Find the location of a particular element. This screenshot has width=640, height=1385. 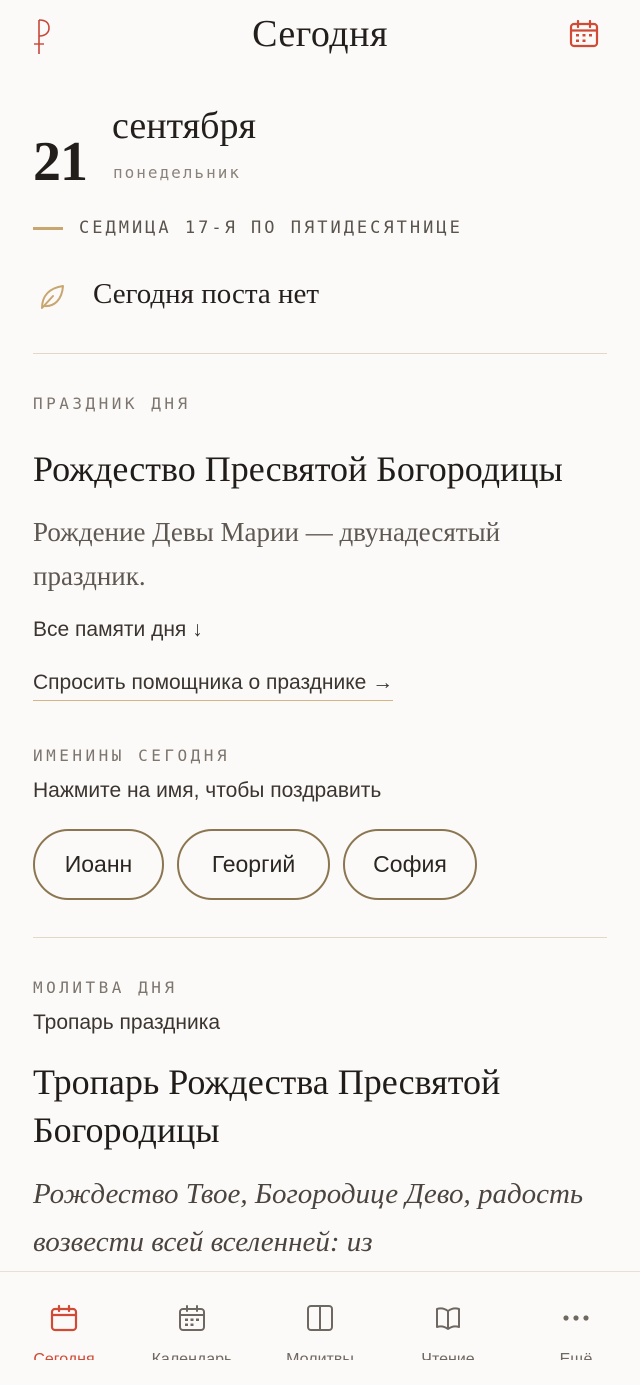

bottom-nav: Сегодня Календарь Молитвы Чтение Ещё is located at coordinates (320, 1328).